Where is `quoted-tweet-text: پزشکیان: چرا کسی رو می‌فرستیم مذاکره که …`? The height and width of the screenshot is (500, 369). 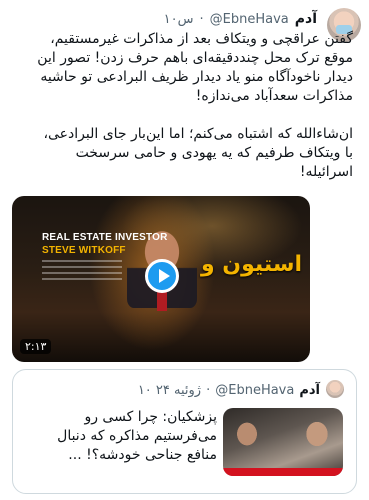
quoted-tweet-text: پزشکیان: چرا کسی رو می‌فرستیم مذاکره که … is located at coordinates (137, 436).